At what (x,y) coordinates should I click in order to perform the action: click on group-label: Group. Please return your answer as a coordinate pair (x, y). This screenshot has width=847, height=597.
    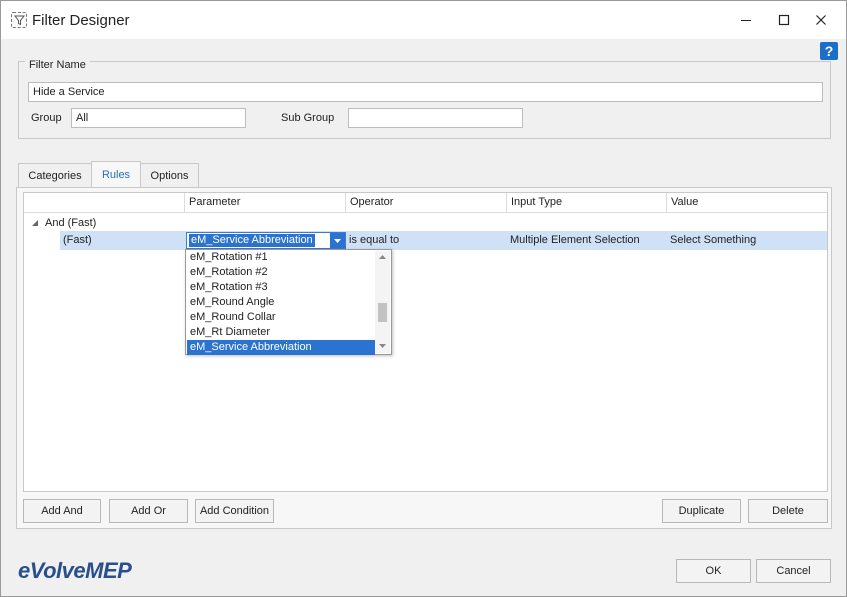
    Looking at the image, I should click on (46, 118).